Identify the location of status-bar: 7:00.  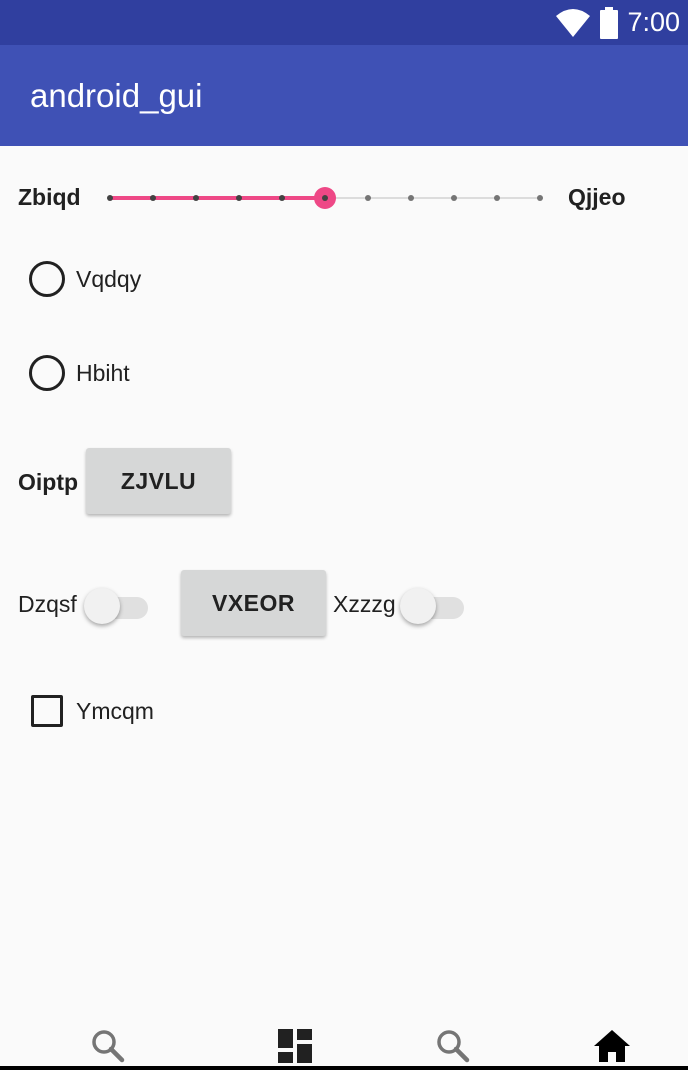
(344, 22).